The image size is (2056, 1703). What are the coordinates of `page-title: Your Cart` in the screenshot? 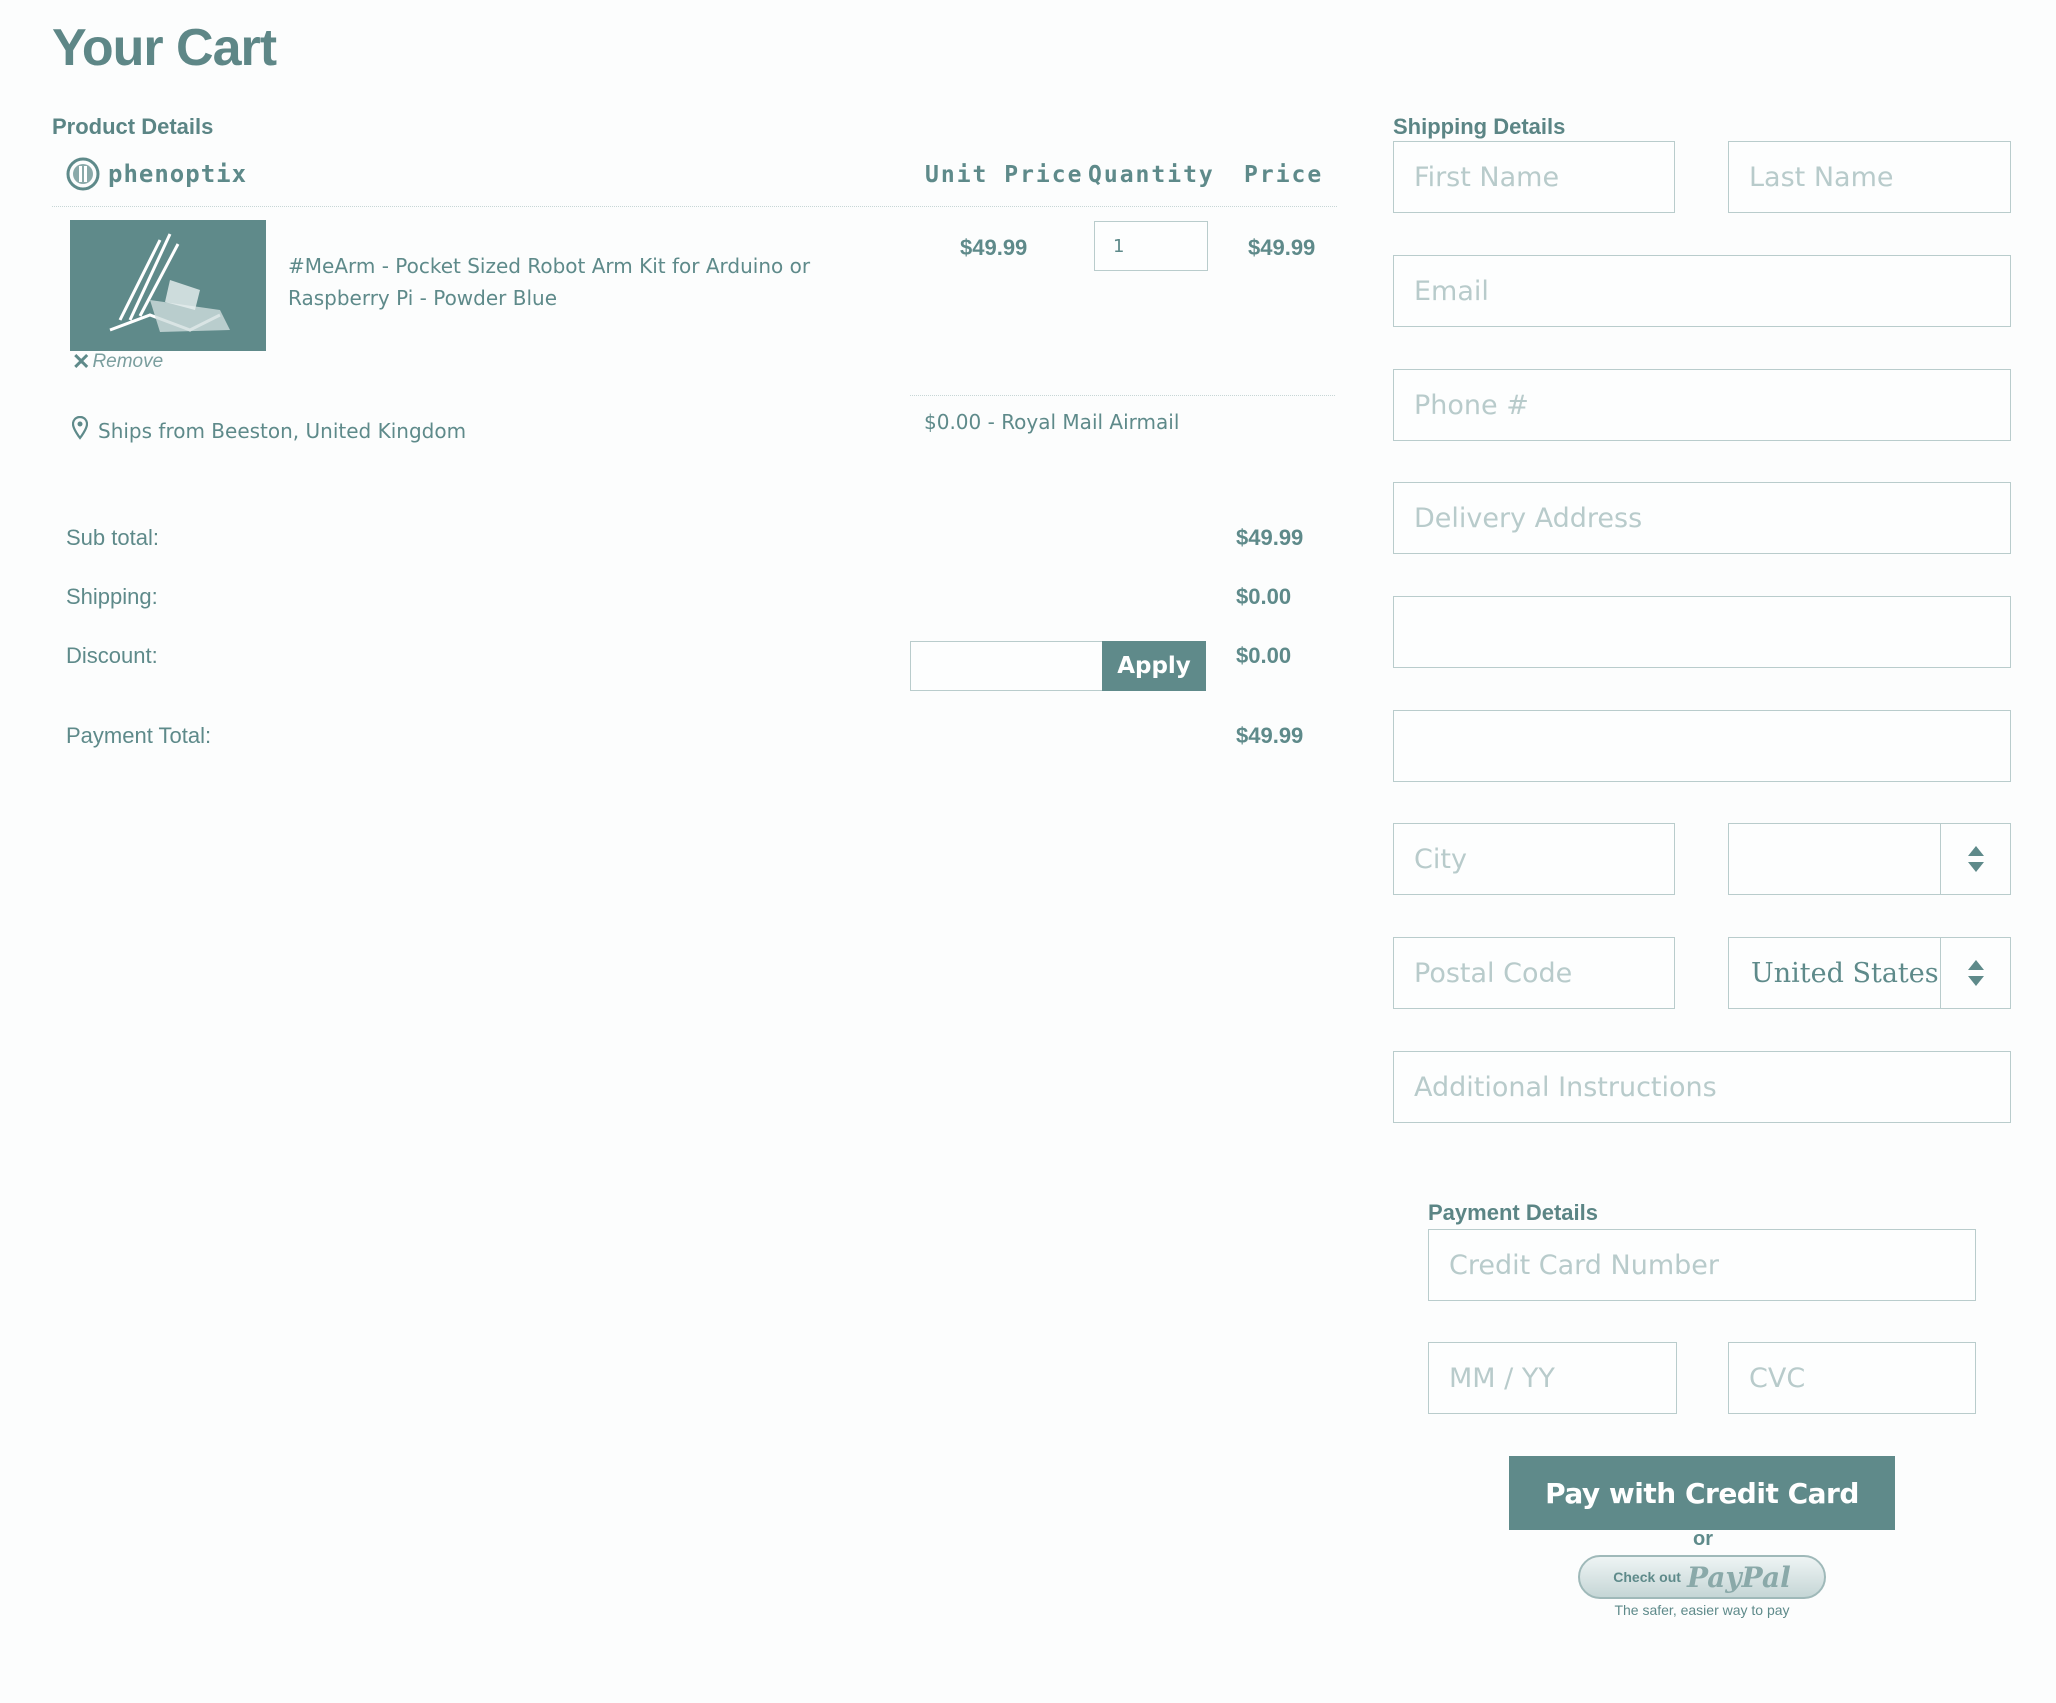 It's located at (164, 48).